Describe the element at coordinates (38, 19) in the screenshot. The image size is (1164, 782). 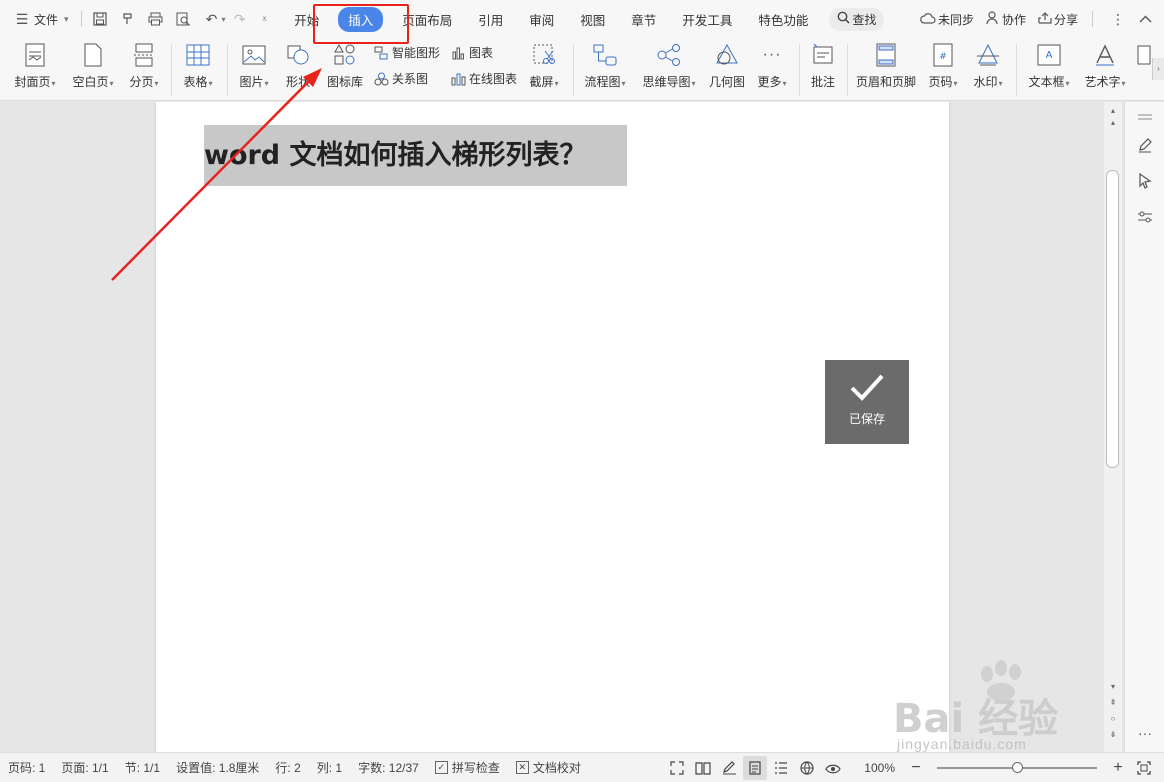
I see `file-menu: ☰ 文件 ▾` at that location.